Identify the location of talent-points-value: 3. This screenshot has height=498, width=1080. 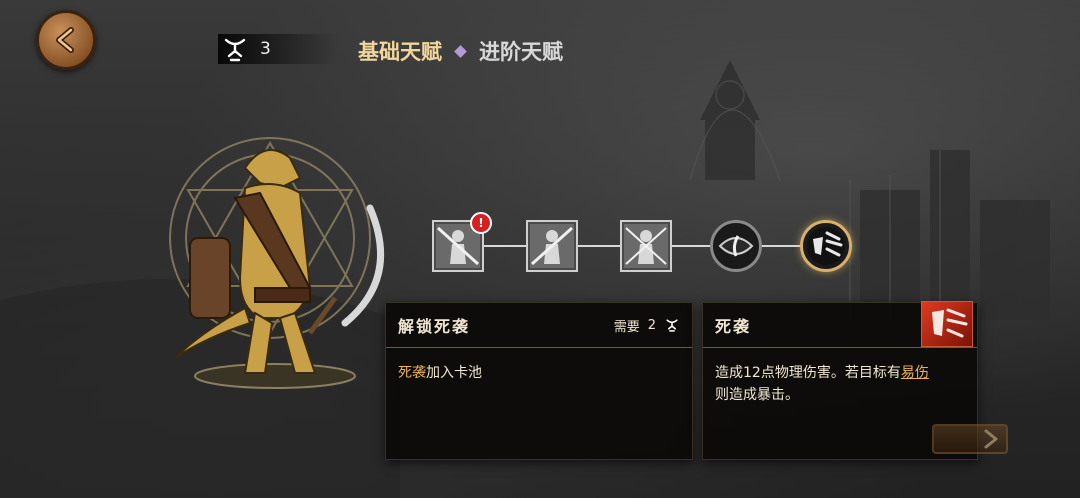
(265, 49).